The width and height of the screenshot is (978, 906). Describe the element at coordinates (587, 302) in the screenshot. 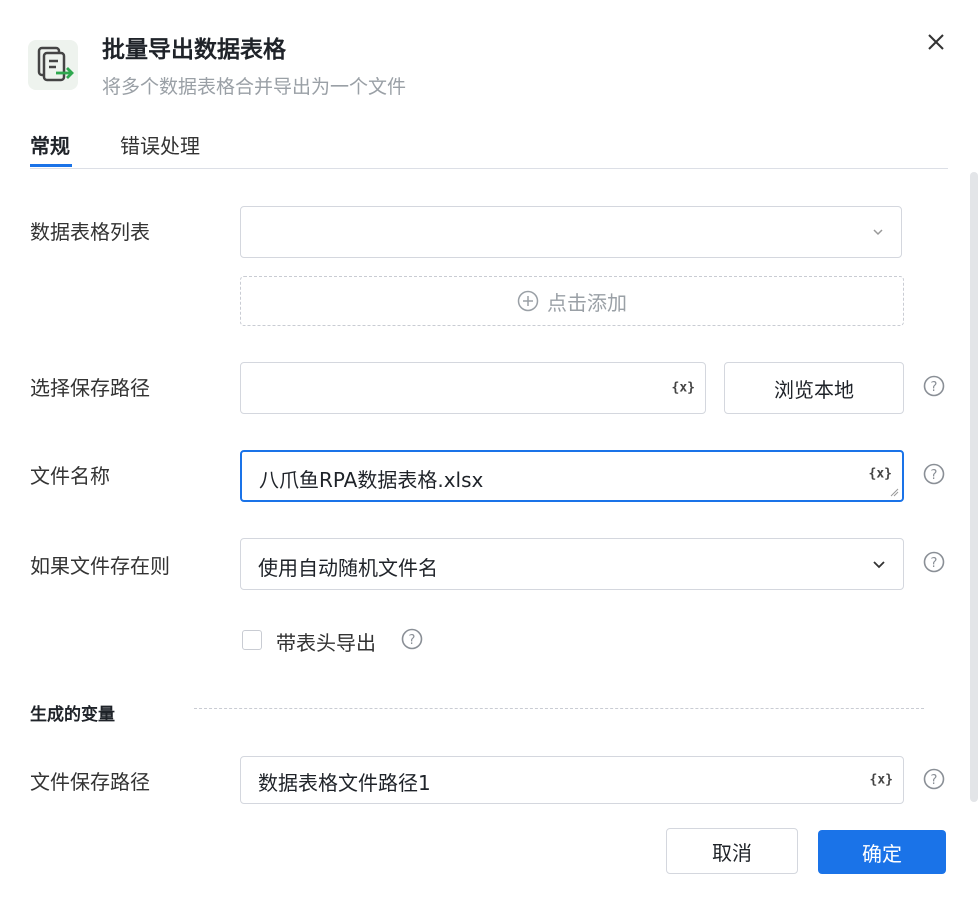

I see `add-table-label: 点击添加` at that location.